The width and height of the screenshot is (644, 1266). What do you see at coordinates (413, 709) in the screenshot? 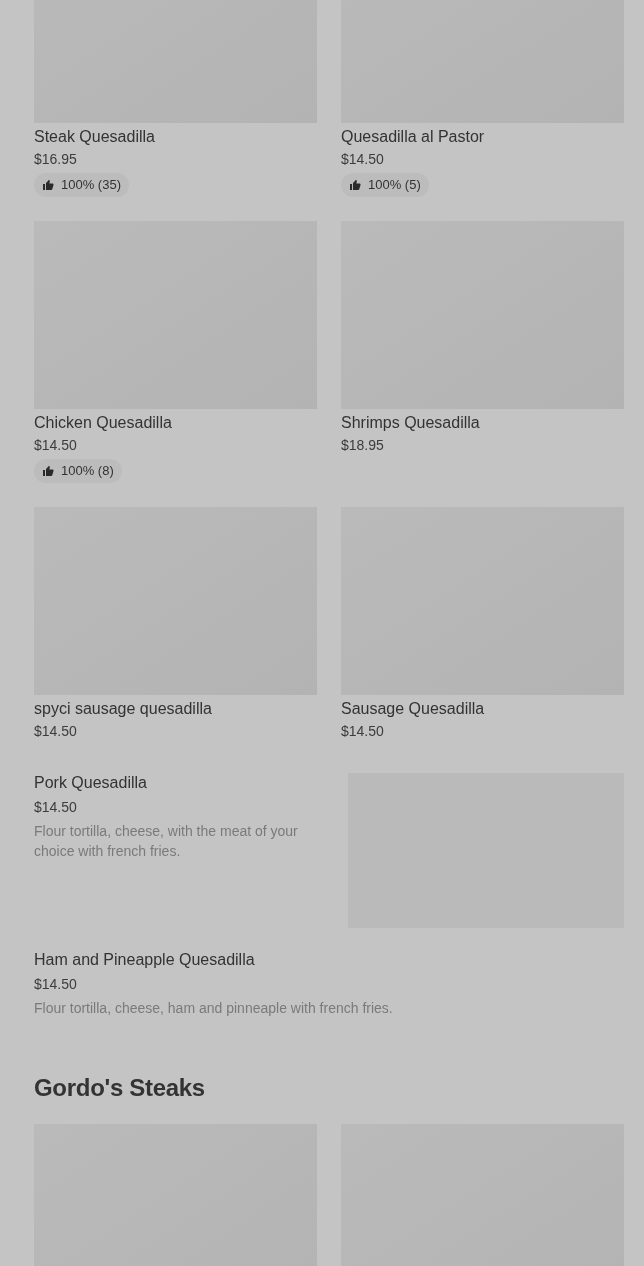
I see `item-name: Sausage Quesadilla` at bounding box center [413, 709].